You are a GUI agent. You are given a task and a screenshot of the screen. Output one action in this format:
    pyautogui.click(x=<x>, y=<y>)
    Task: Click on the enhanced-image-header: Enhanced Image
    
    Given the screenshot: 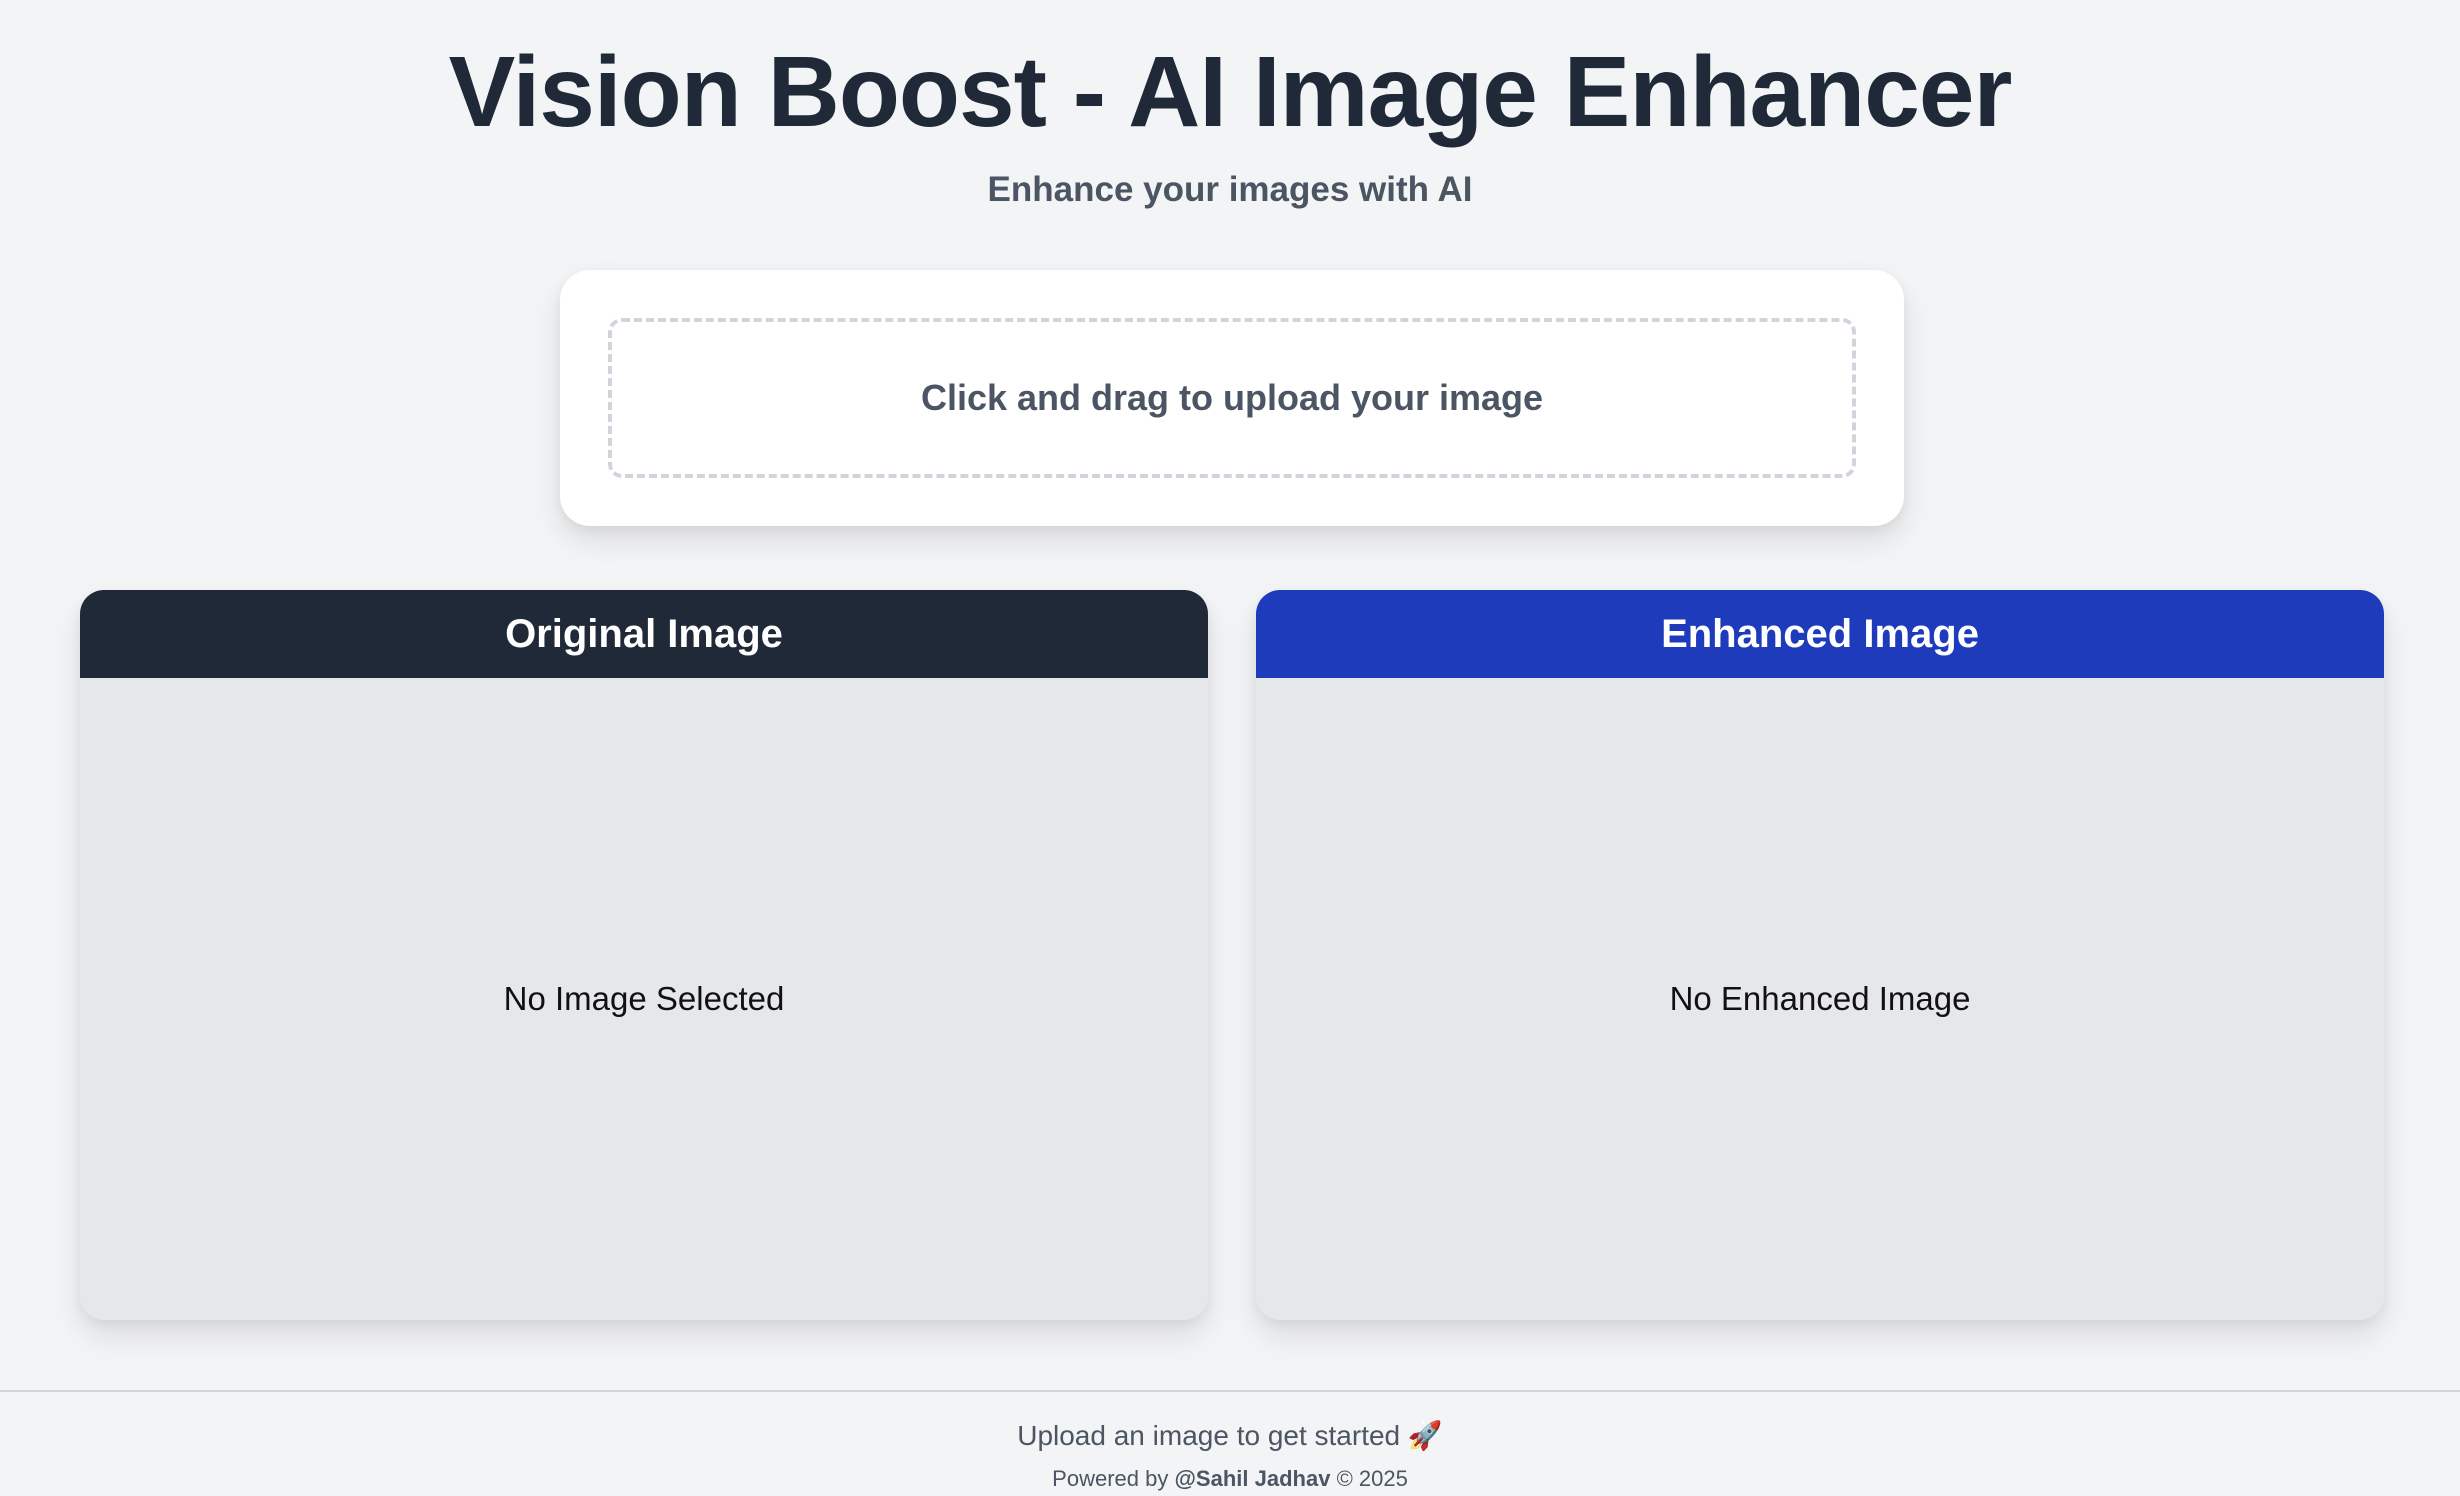 What is the action you would take?
    pyautogui.click(x=1820, y=634)
    